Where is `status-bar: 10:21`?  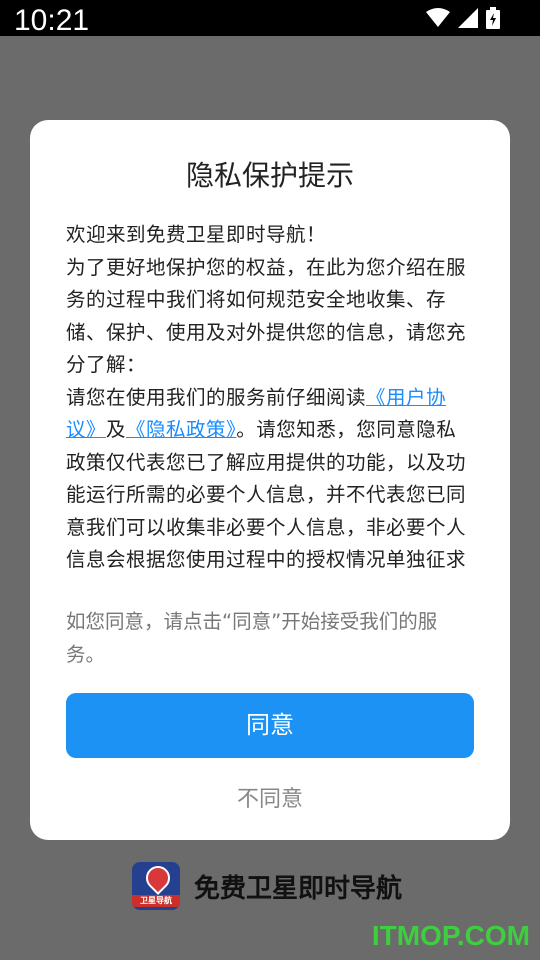 status-bar: 10:21 is located at coordinates (270, 18).